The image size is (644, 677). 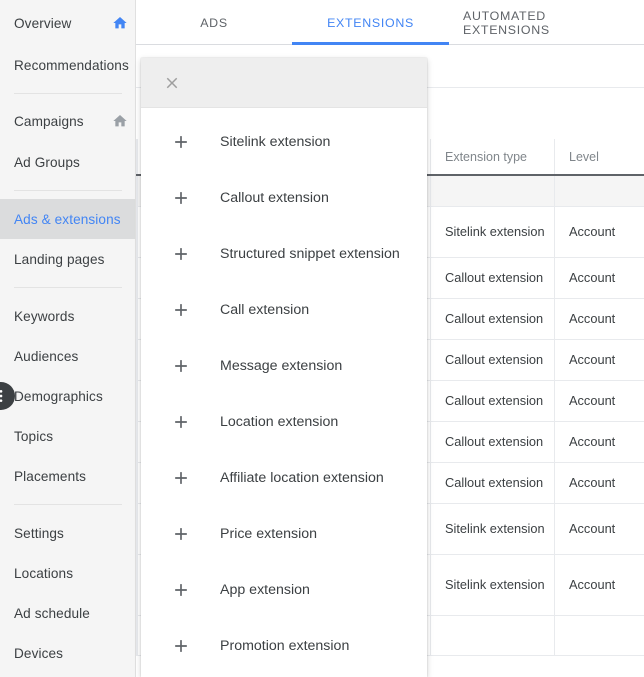 What do you see at coordinates (506, 22) in the screenshot?
I see `tab-label: AUTOMATED EXTENSIONS` at bounding box center [506, 22].